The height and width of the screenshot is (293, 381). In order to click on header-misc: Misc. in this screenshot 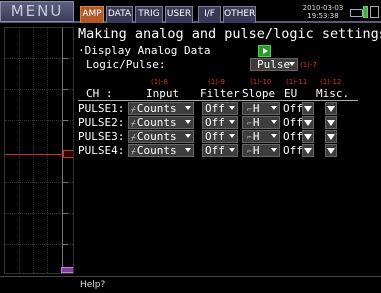, I will do `click(333, 93)`.